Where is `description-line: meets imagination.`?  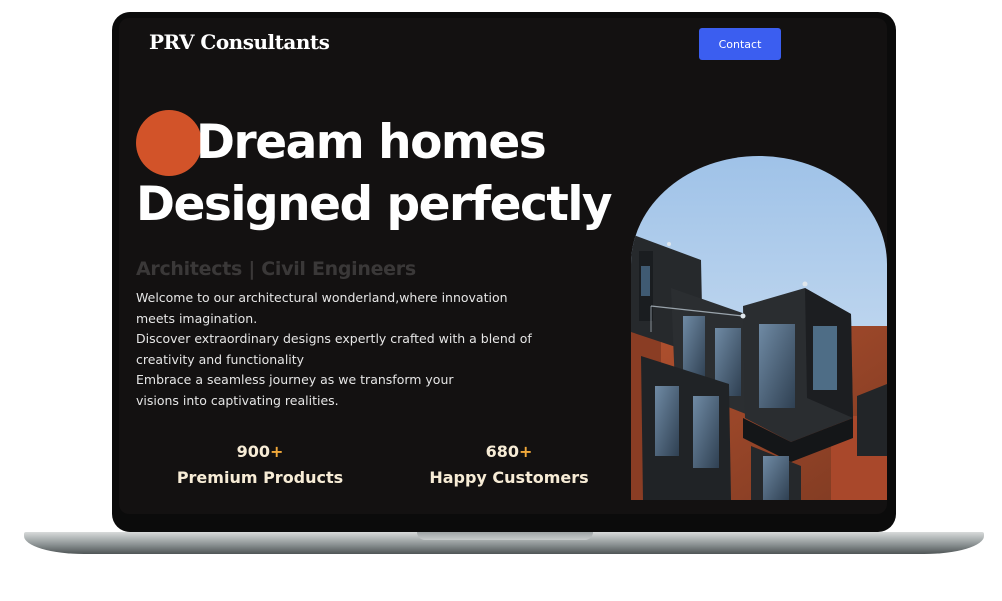 description-line: meets imagination. is located at coordinates (197, 318).